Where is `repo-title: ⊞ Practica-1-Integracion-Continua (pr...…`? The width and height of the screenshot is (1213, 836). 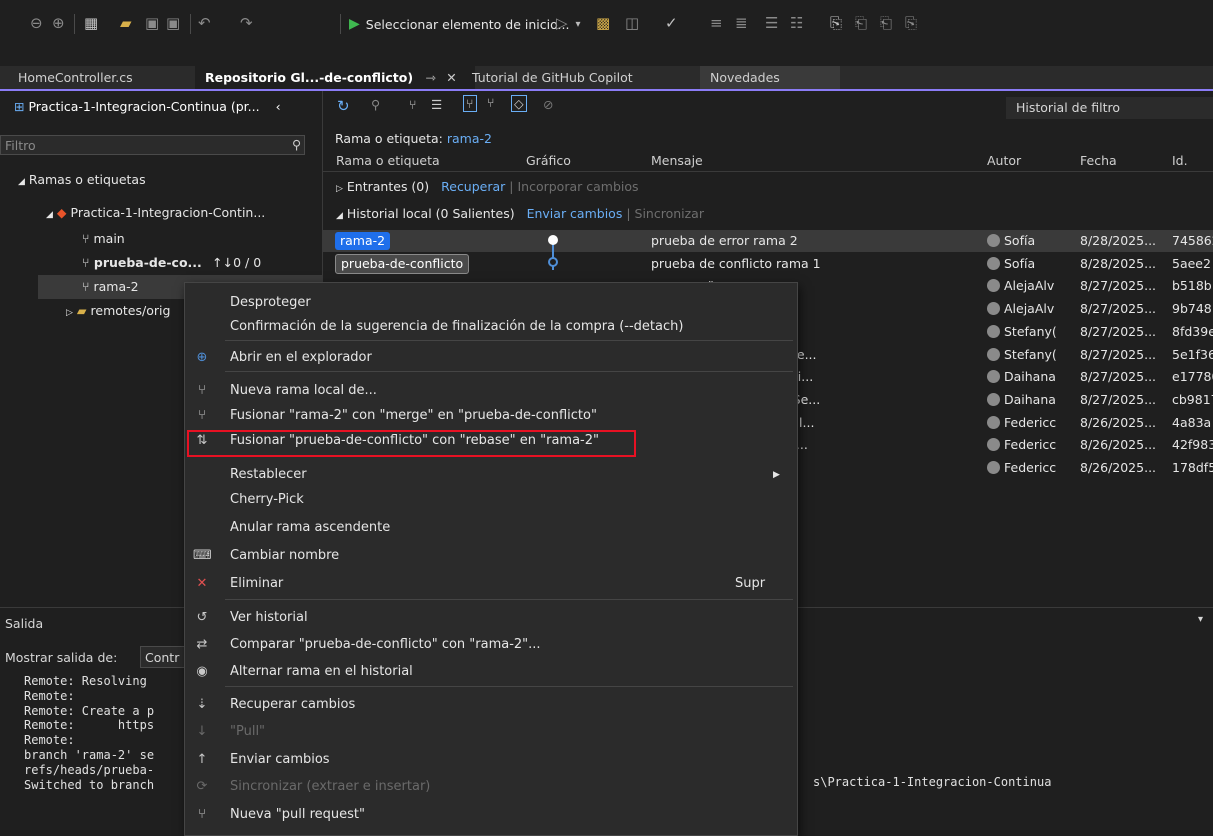
repo-title: ⊞ Practica-1-Integracion-Continua (pr...… is located at coordinates (147, 106).